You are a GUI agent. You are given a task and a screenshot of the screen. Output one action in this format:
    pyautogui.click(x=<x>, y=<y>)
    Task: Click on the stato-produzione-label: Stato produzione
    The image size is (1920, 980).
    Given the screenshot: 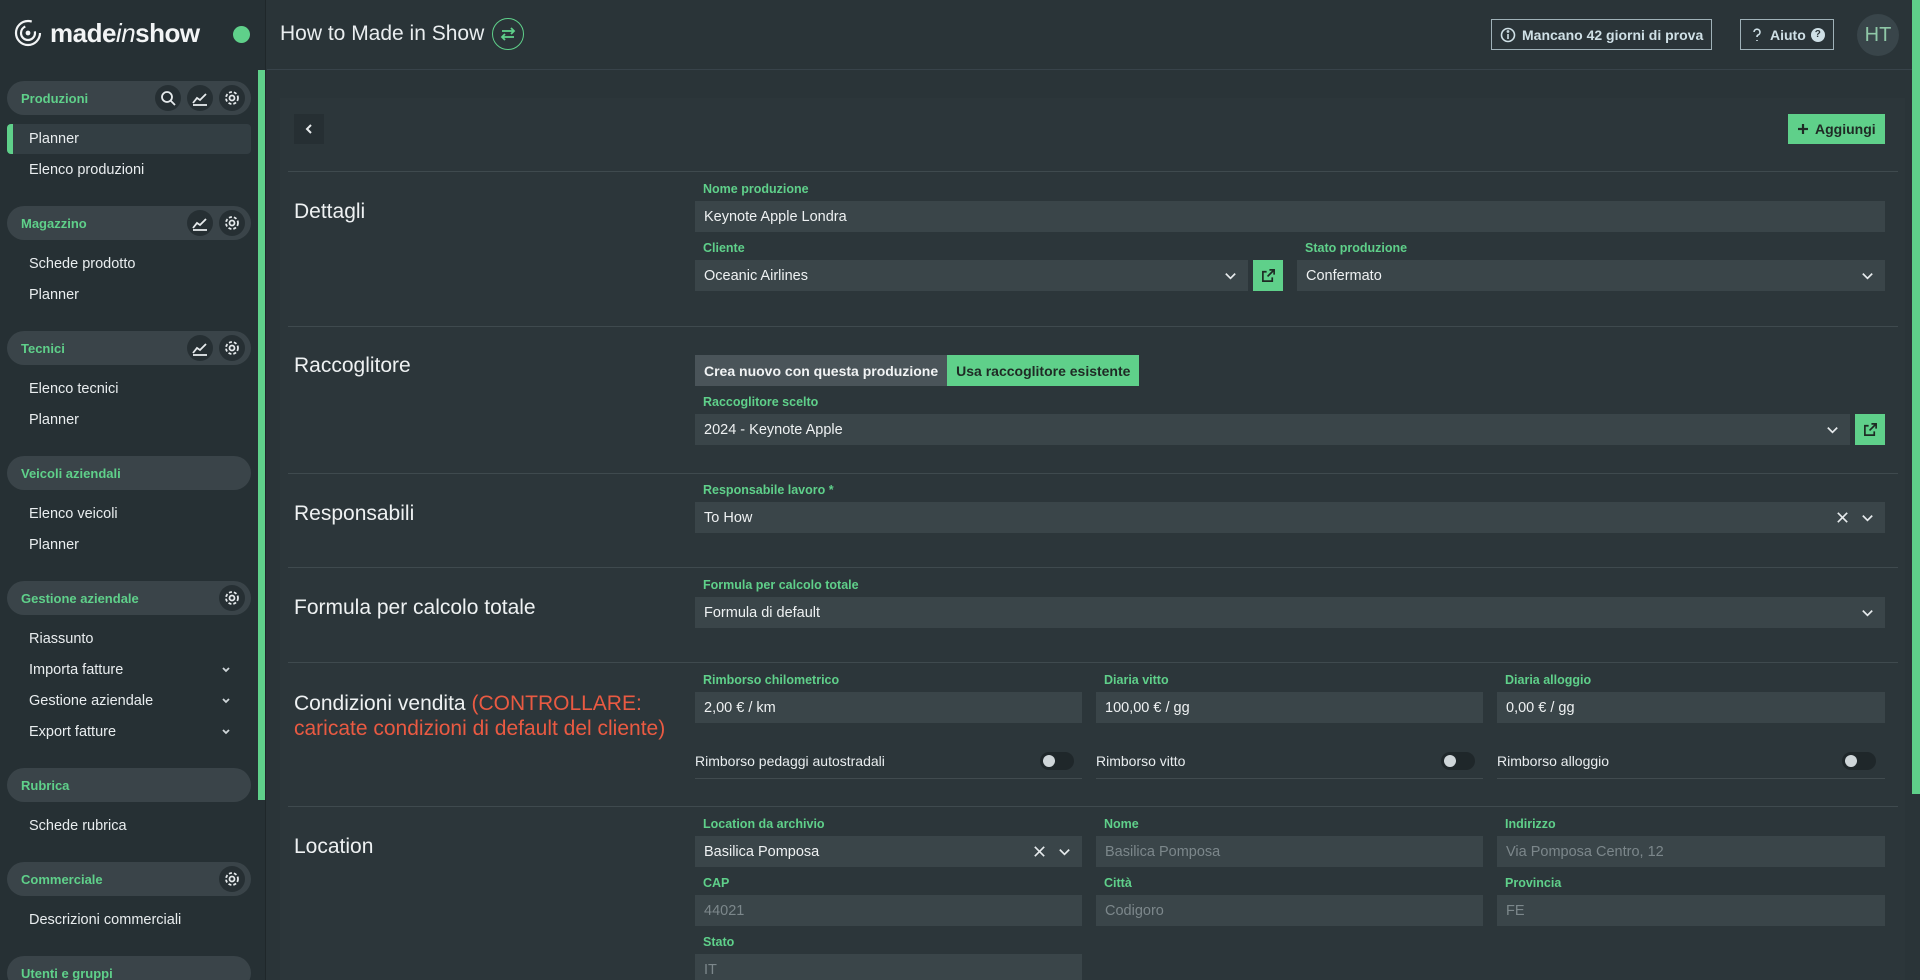 What is the action you would take?
    pyautogui.click(x=1356, y=248)
    